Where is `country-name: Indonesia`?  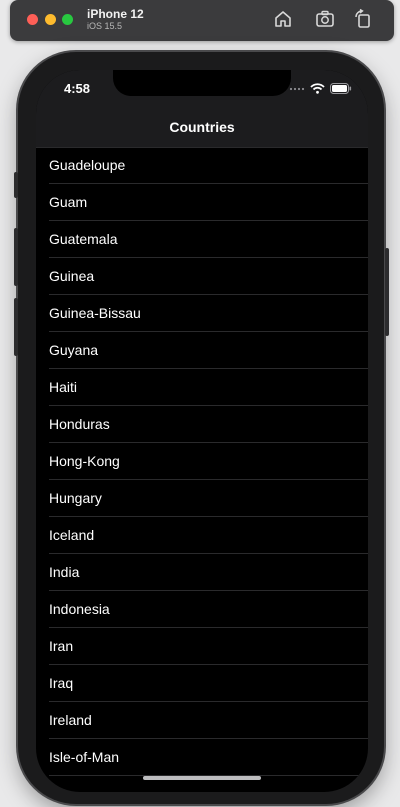
country-name: Indonesia is located at coordinates (79, 609).